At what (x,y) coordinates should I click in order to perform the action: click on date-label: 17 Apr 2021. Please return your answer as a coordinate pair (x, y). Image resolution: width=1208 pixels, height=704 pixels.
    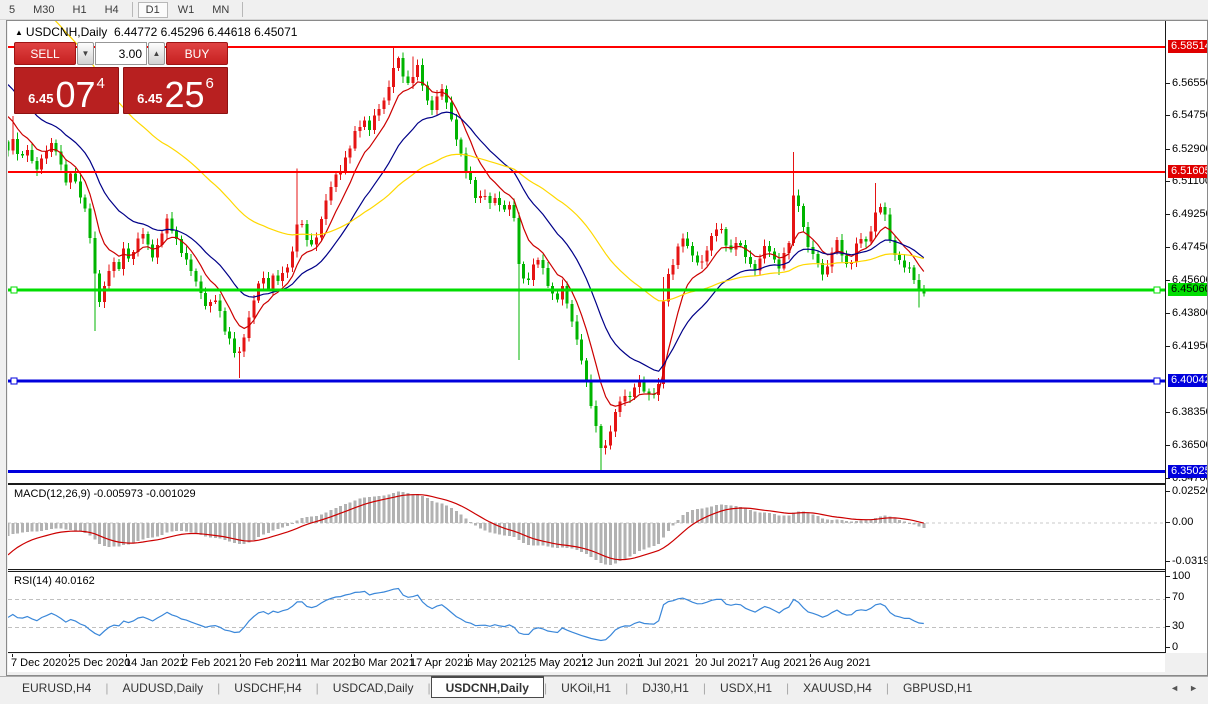
    Looking at the image, I should click on (440, 663).